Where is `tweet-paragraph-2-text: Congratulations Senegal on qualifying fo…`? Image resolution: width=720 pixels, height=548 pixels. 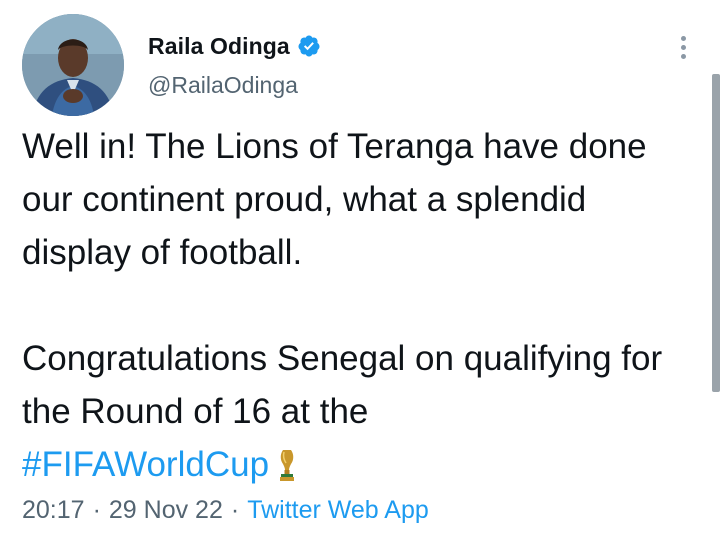
tweet-paragraph-2-text: Congratulations Senegal on qualifying fo… is located at coordinates (342, 385).